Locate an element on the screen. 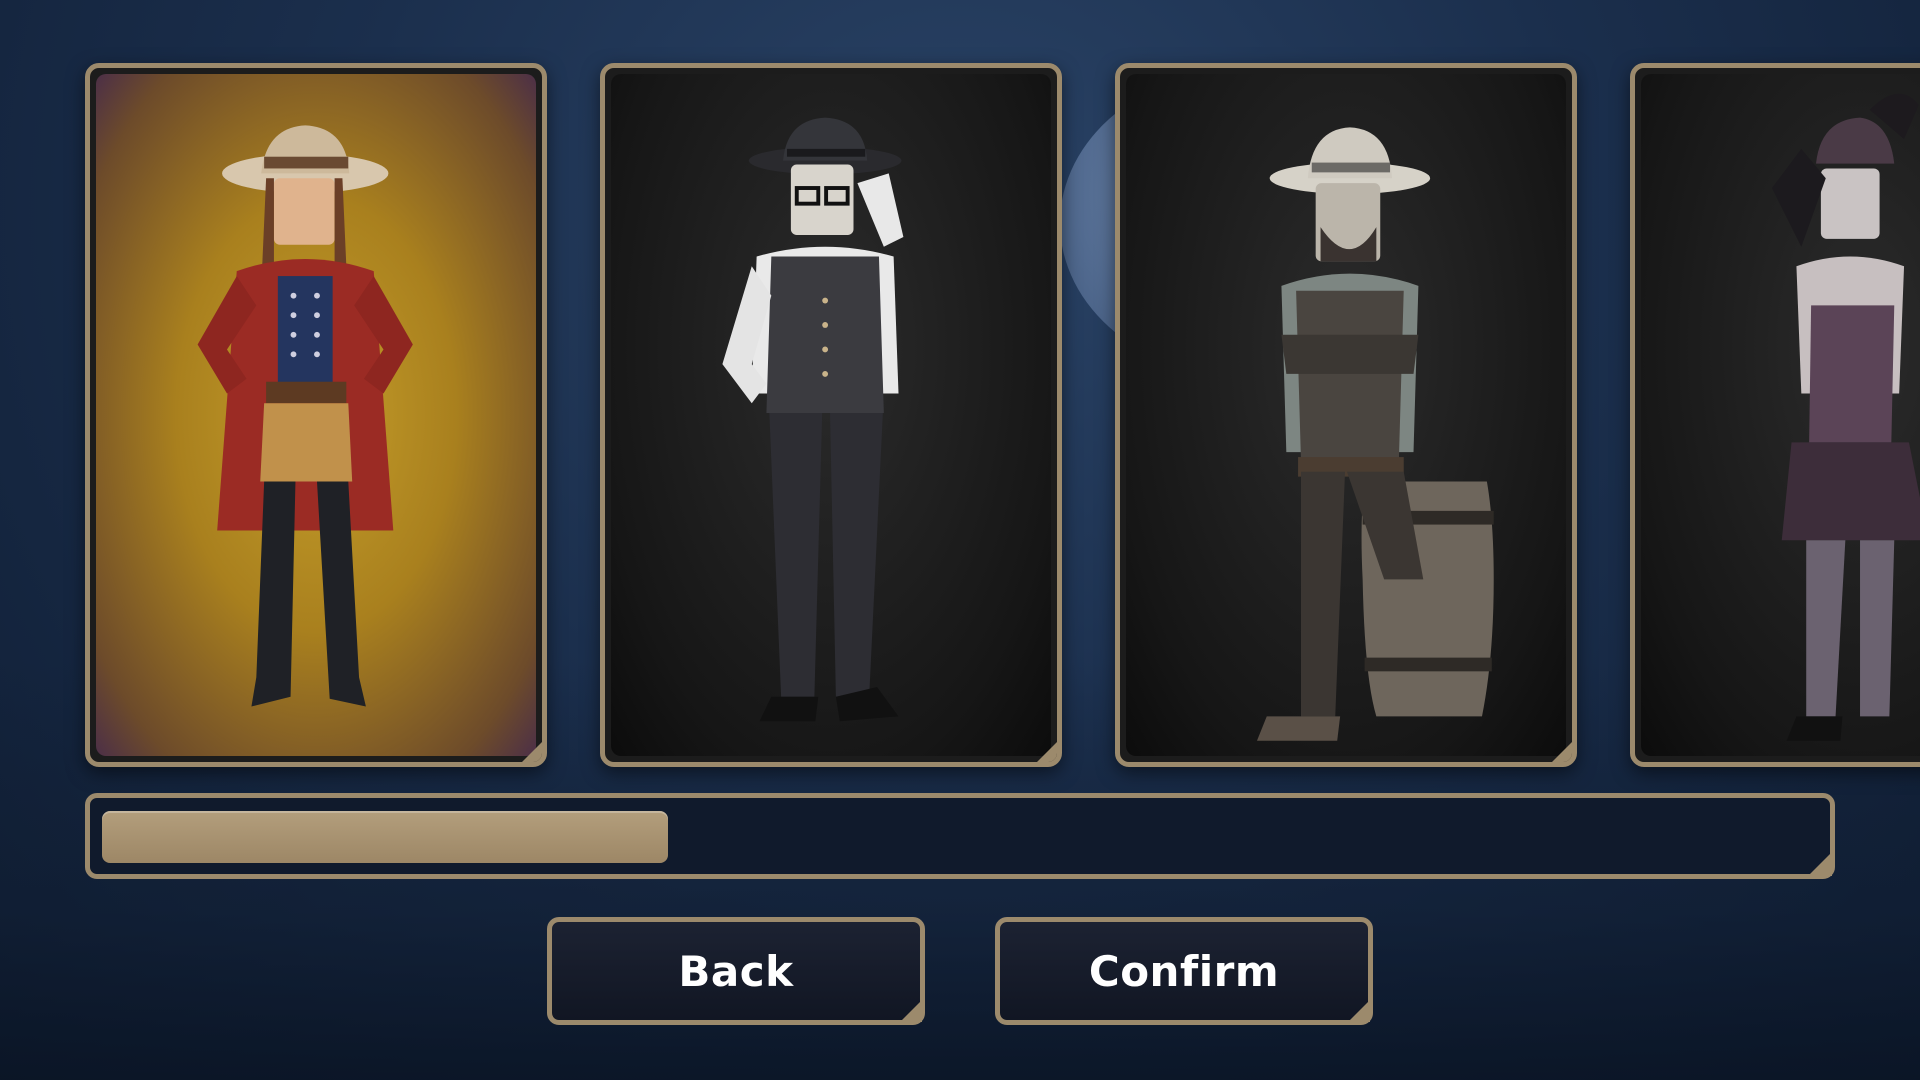  saloon-dancer-figure-icon is located at coordinates (1845, 417).